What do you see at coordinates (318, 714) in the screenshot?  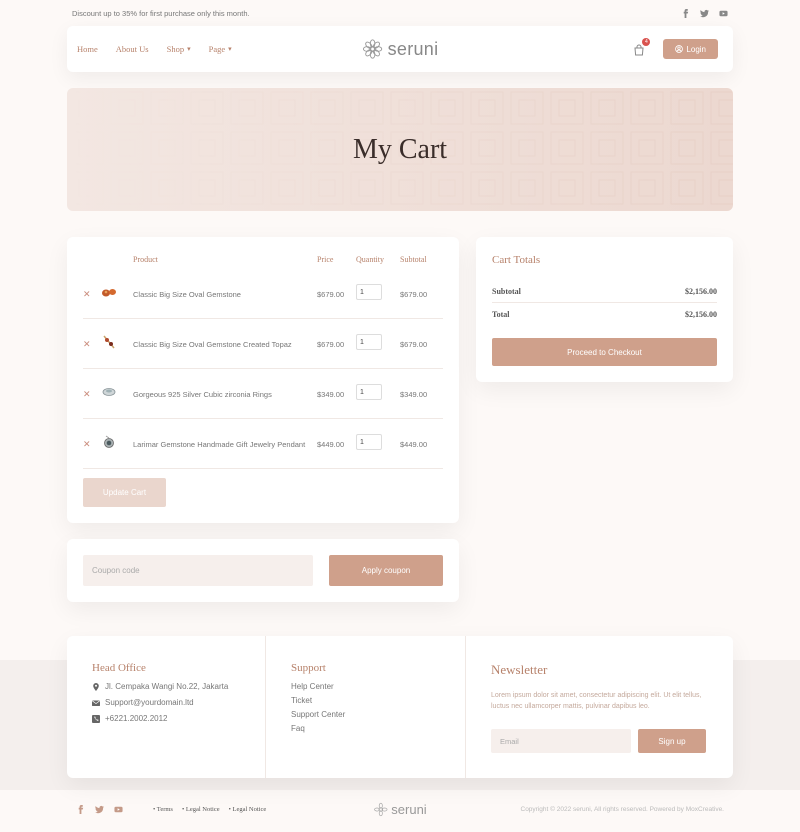 I see `support-link-support-center: Support Center` at bounding box center [318, 714].